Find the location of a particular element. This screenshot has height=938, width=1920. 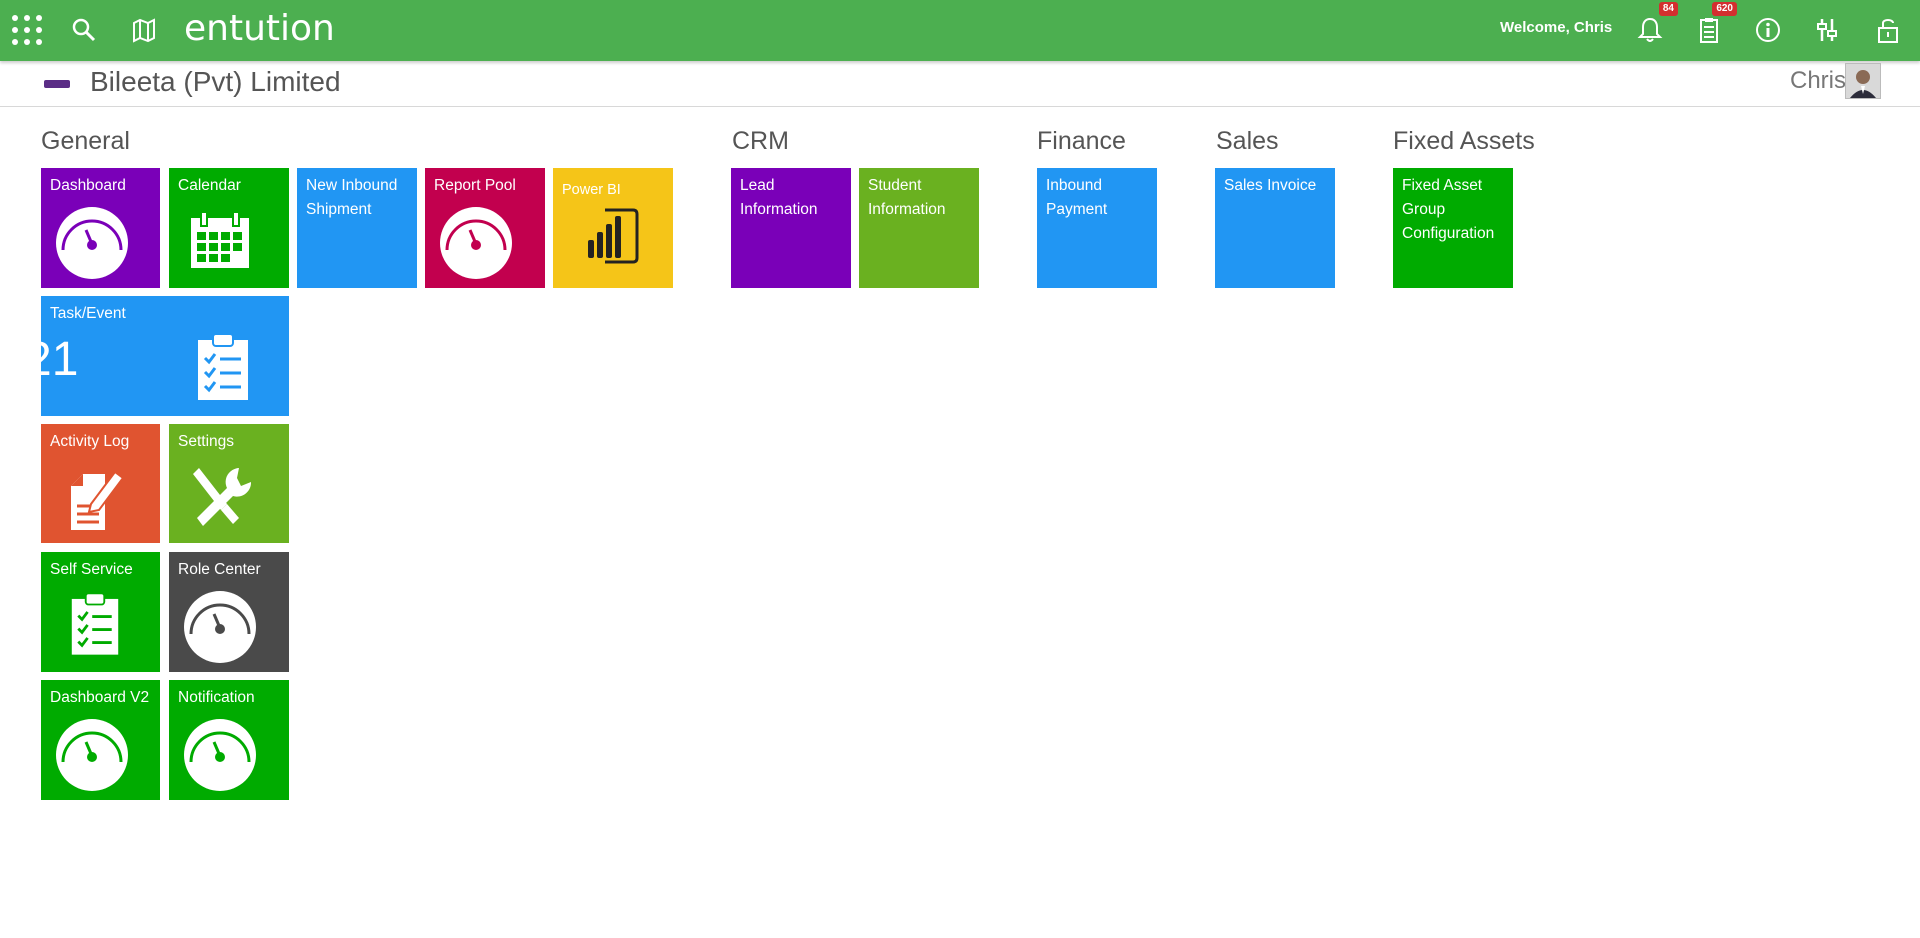

app-logo: entution is located at coordinates (259, 28).